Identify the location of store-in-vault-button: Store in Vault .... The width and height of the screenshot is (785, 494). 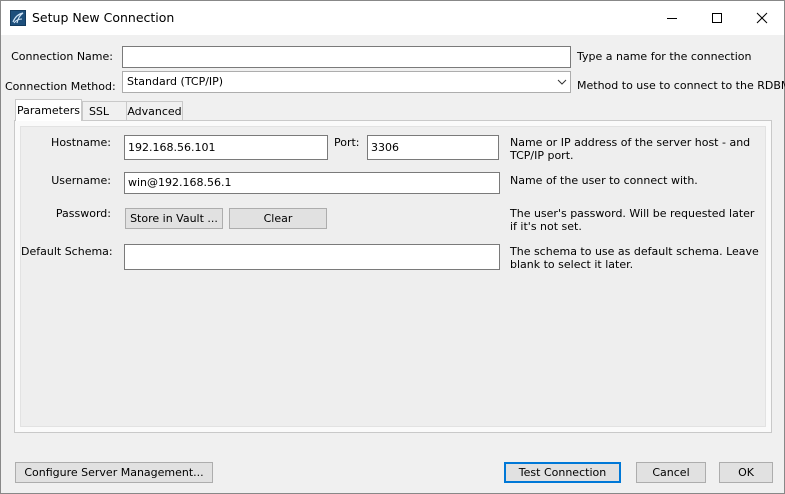
(174, 218).